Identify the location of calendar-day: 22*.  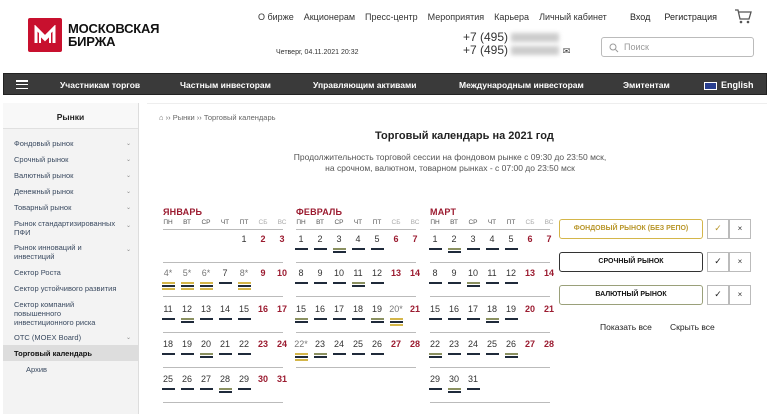
(301, 344).